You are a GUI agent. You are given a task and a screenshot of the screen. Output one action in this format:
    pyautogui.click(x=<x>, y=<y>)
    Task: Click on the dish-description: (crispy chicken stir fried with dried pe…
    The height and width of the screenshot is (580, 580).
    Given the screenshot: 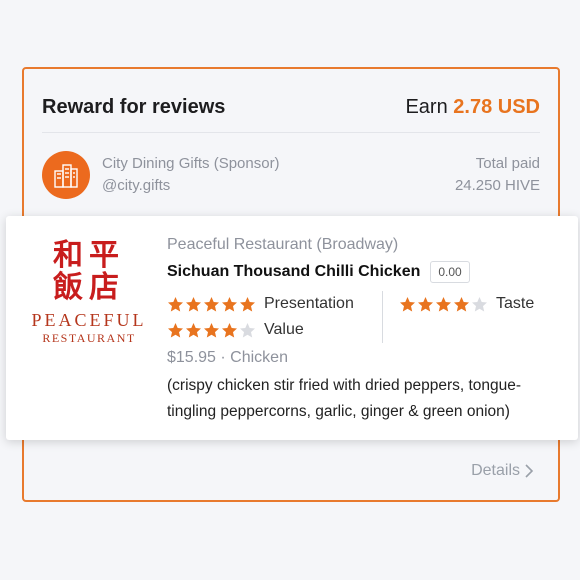 What is the action you would take?
    pyautogui.click(x=344, y=398)
    